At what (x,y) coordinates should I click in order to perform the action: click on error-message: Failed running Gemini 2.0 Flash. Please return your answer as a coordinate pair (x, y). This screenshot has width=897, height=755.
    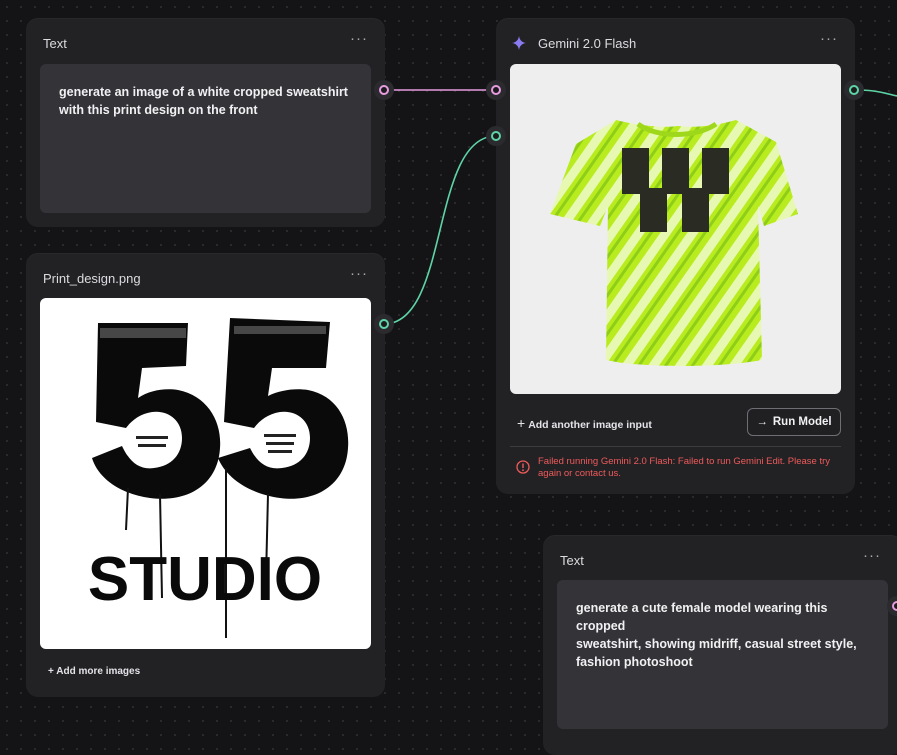
    Looking at the image, I should click on (684, 467).